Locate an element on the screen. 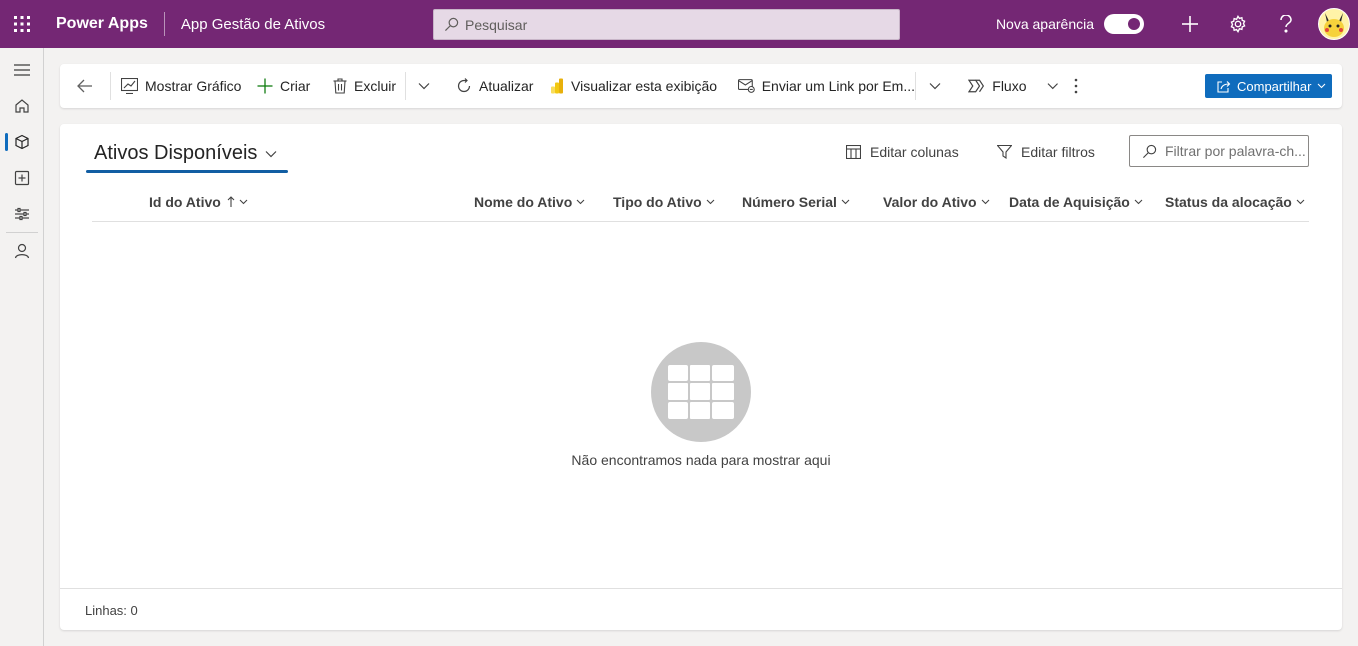 The height and width of the screenshot is (646, 1358). create-button: Criar is located at coordinates (291, 86).